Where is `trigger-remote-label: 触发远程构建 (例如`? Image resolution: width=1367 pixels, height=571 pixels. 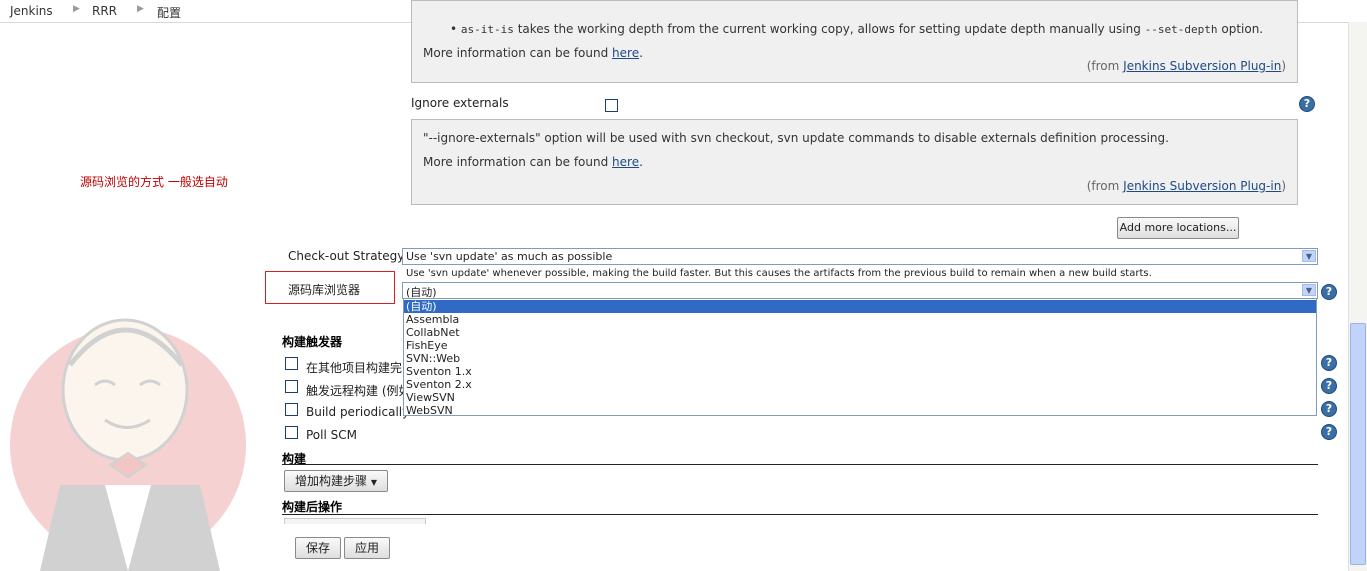 trigger-remote-label: 触发远程构建 (例如 is located at coordinates (358, 391).